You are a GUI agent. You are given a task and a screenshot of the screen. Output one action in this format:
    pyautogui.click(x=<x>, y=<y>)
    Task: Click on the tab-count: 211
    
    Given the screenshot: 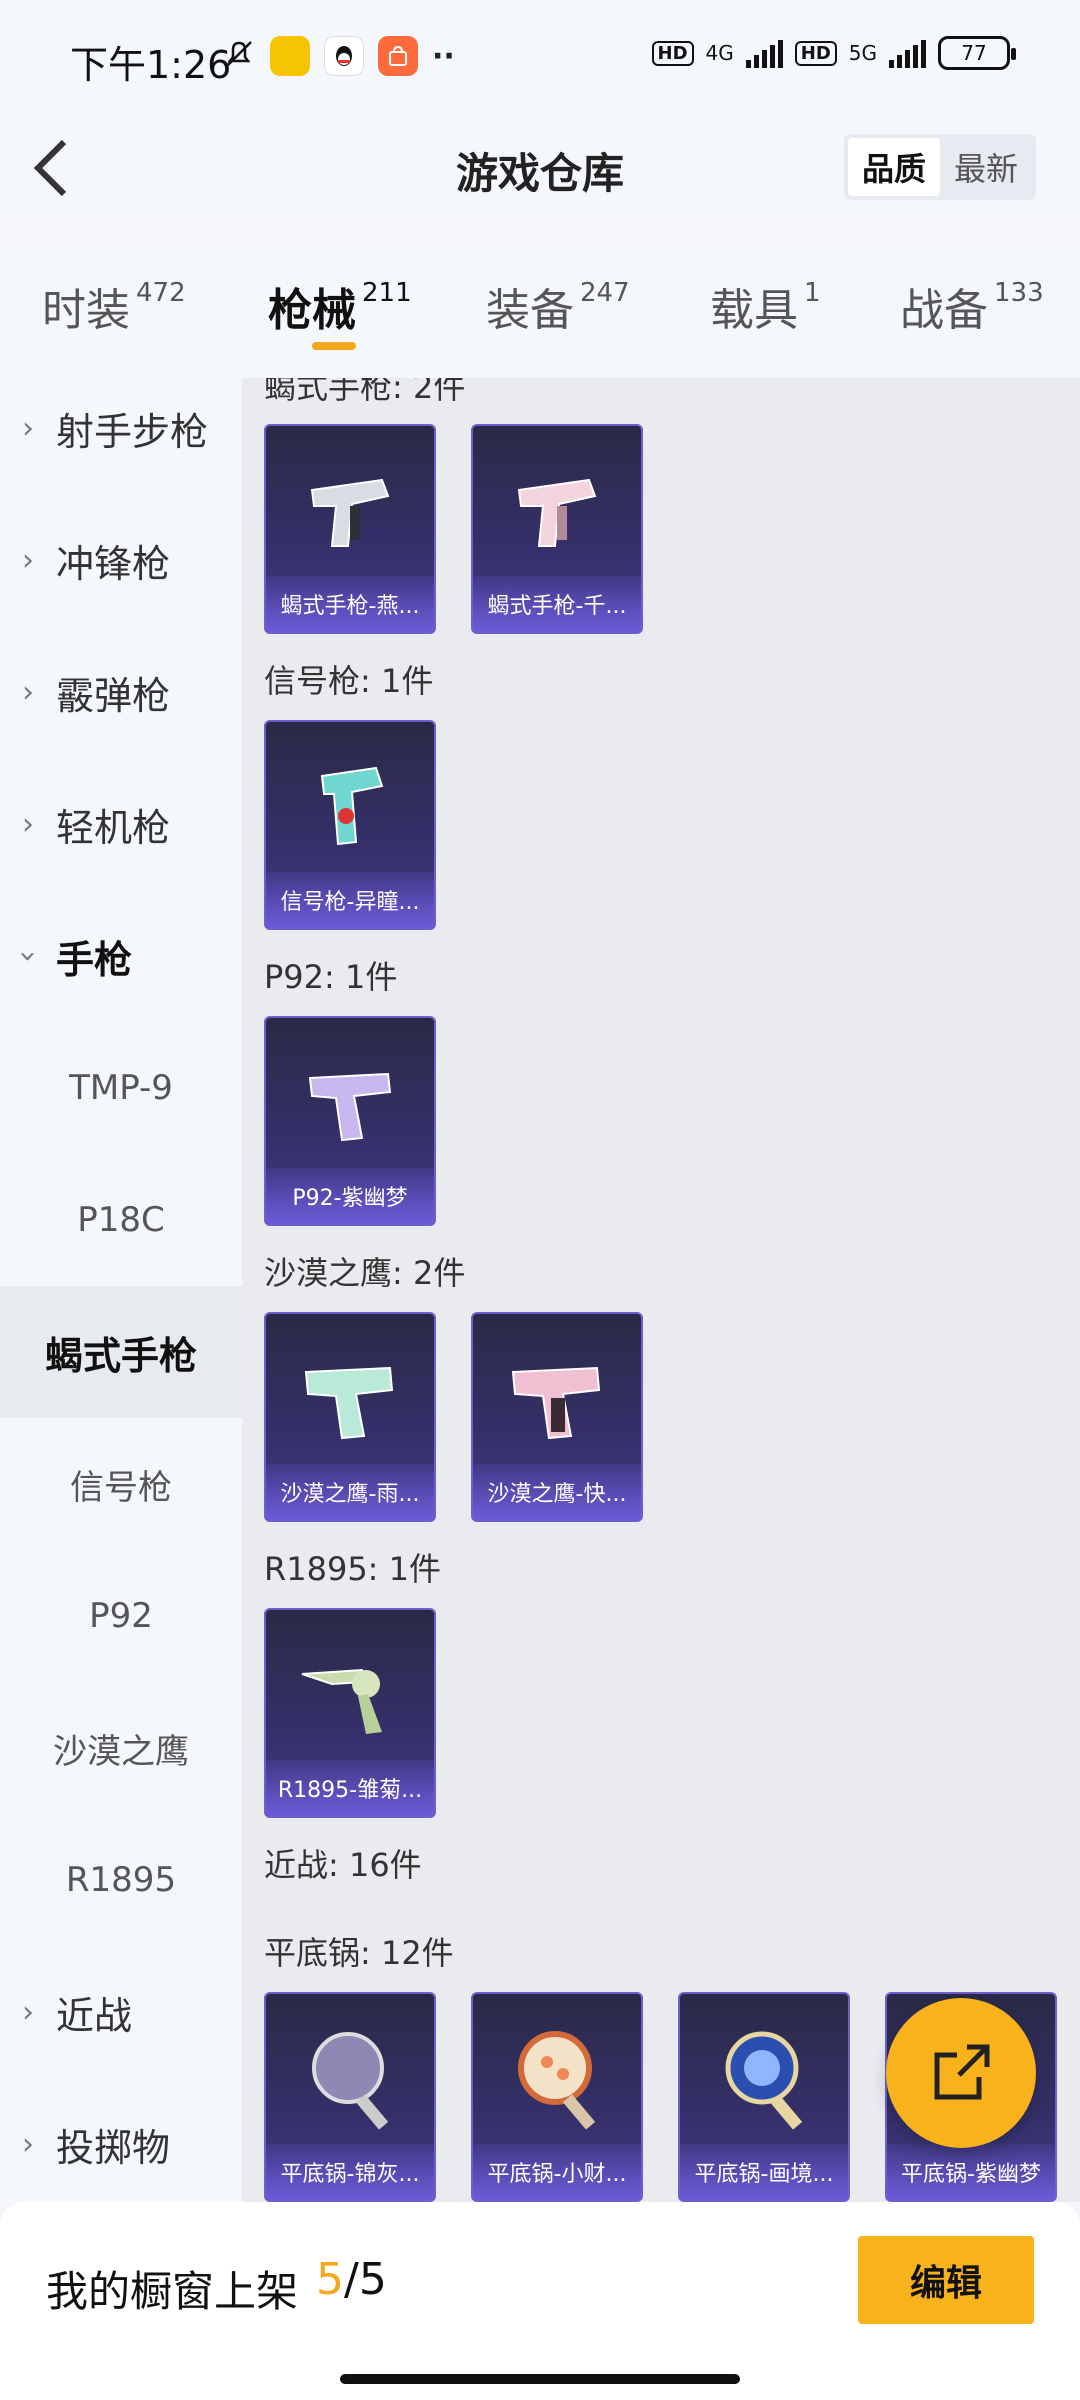 What is the action you would take?
    pyautogui.click(x=387, y=293)
    